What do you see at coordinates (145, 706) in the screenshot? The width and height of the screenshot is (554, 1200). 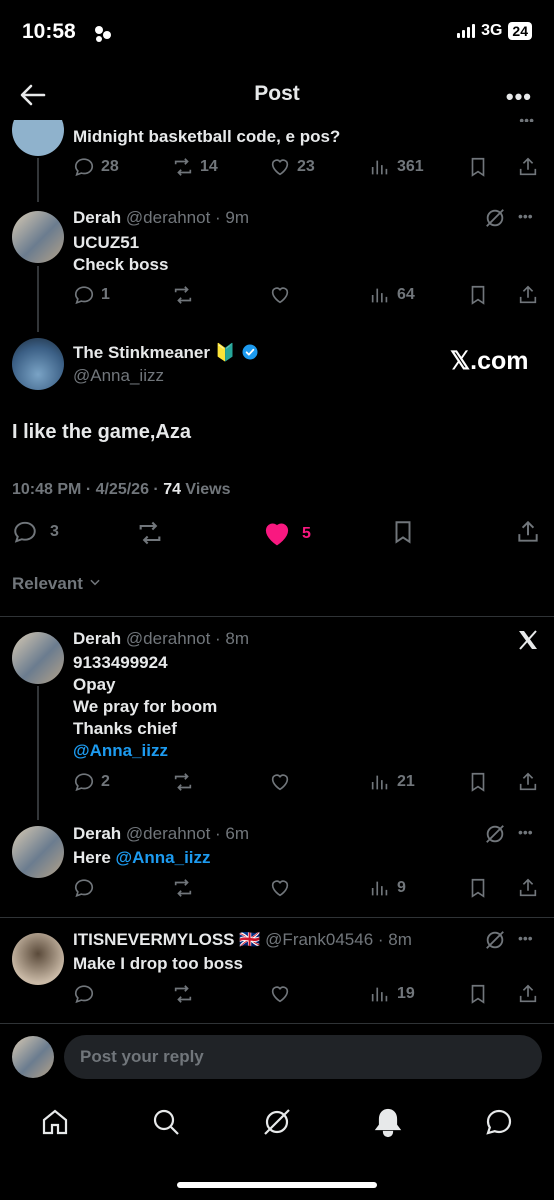 I see `text-line: We pray for boom` at bounding box center [145, 706].